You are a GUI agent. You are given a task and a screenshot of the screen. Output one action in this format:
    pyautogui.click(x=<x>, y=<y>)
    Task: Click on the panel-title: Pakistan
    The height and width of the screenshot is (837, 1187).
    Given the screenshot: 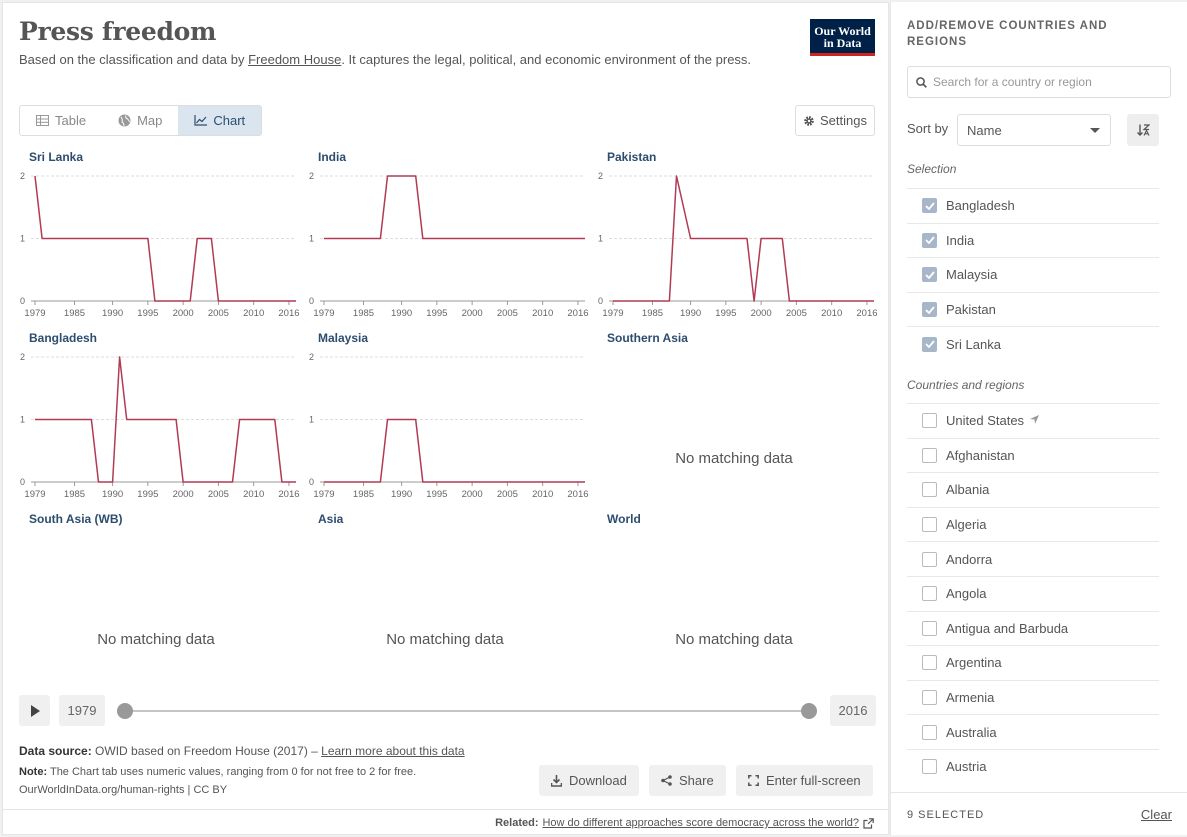 What is the action you would take?
    pyautogui.click(x=631, y=157)
    